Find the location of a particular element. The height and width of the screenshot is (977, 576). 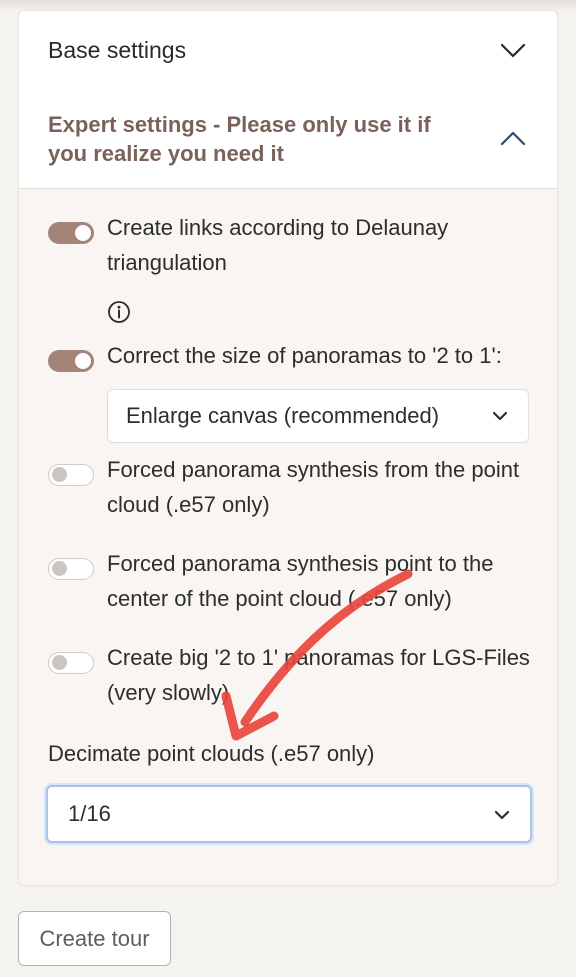

decimate-select: 1/16 is located at coordinates (289, 814).